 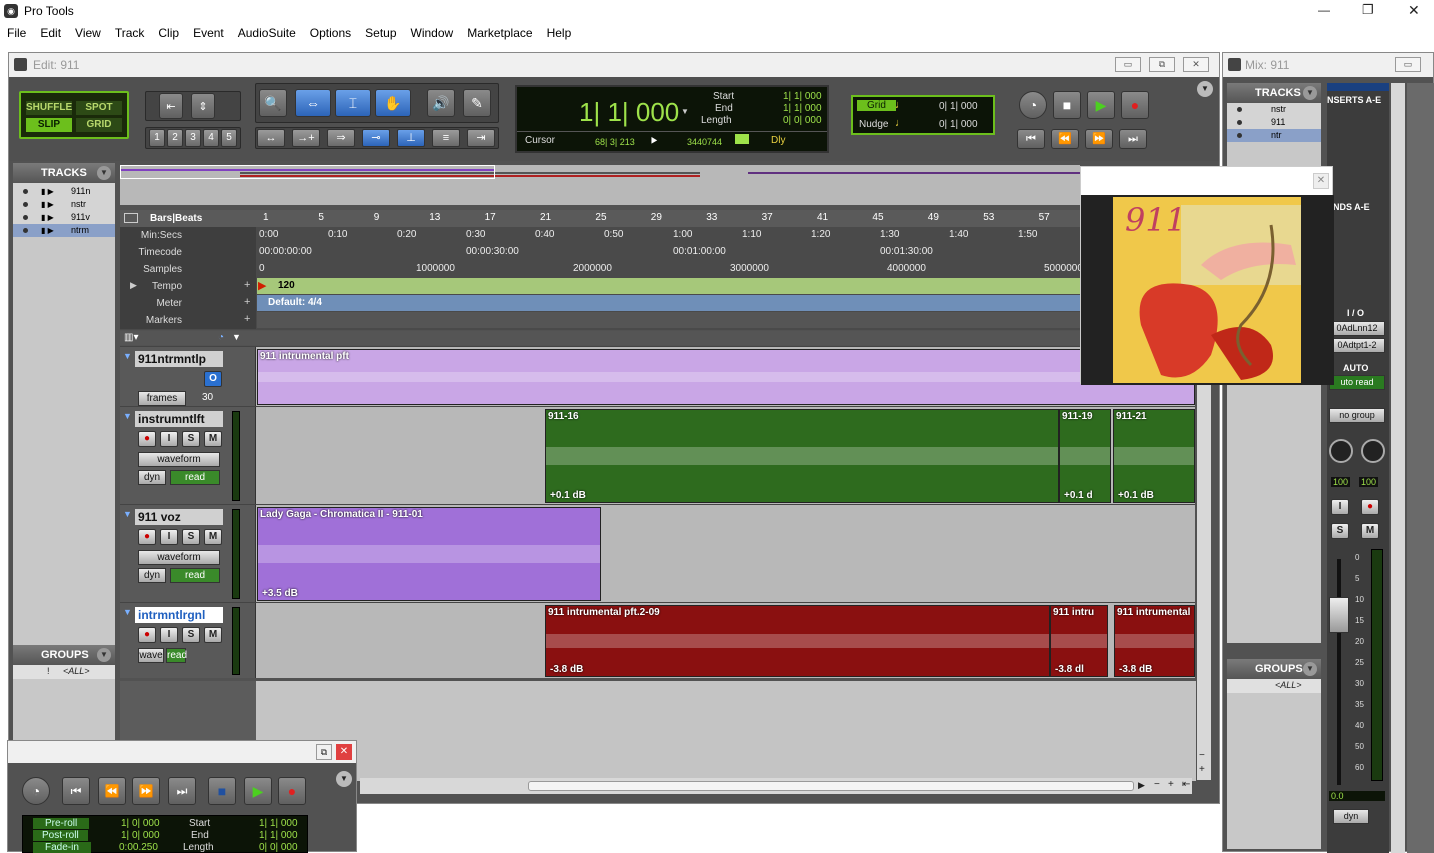 What do you see at coordinates (353, 103) in the screenshot?
I see `selector-tool-icon: ⌶` at bounding box center [353, 103].